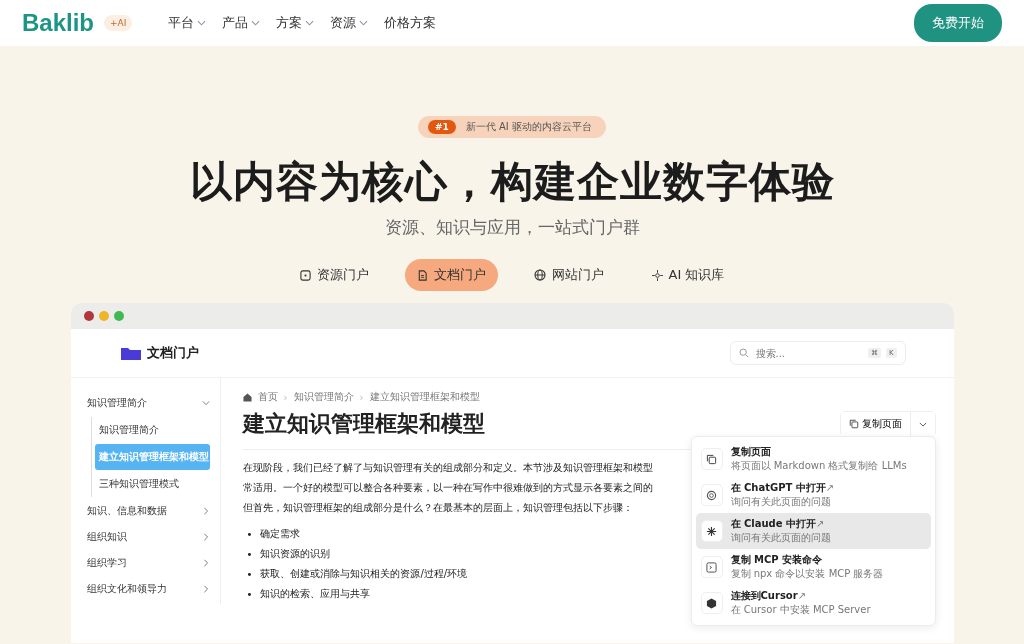 This screenshot has height=644, width=1024. I want to click on menu-item-description: 在 Cursor 中安装 MCP Server, so click(800, 610).